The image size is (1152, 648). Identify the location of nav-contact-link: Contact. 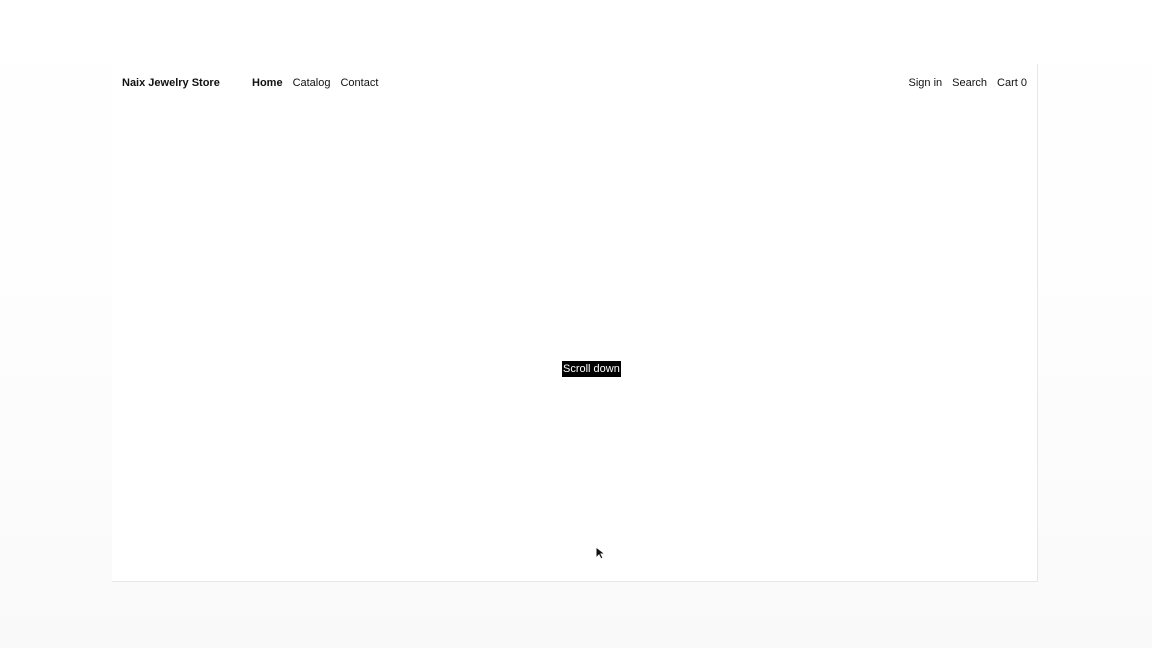
(359, 83).